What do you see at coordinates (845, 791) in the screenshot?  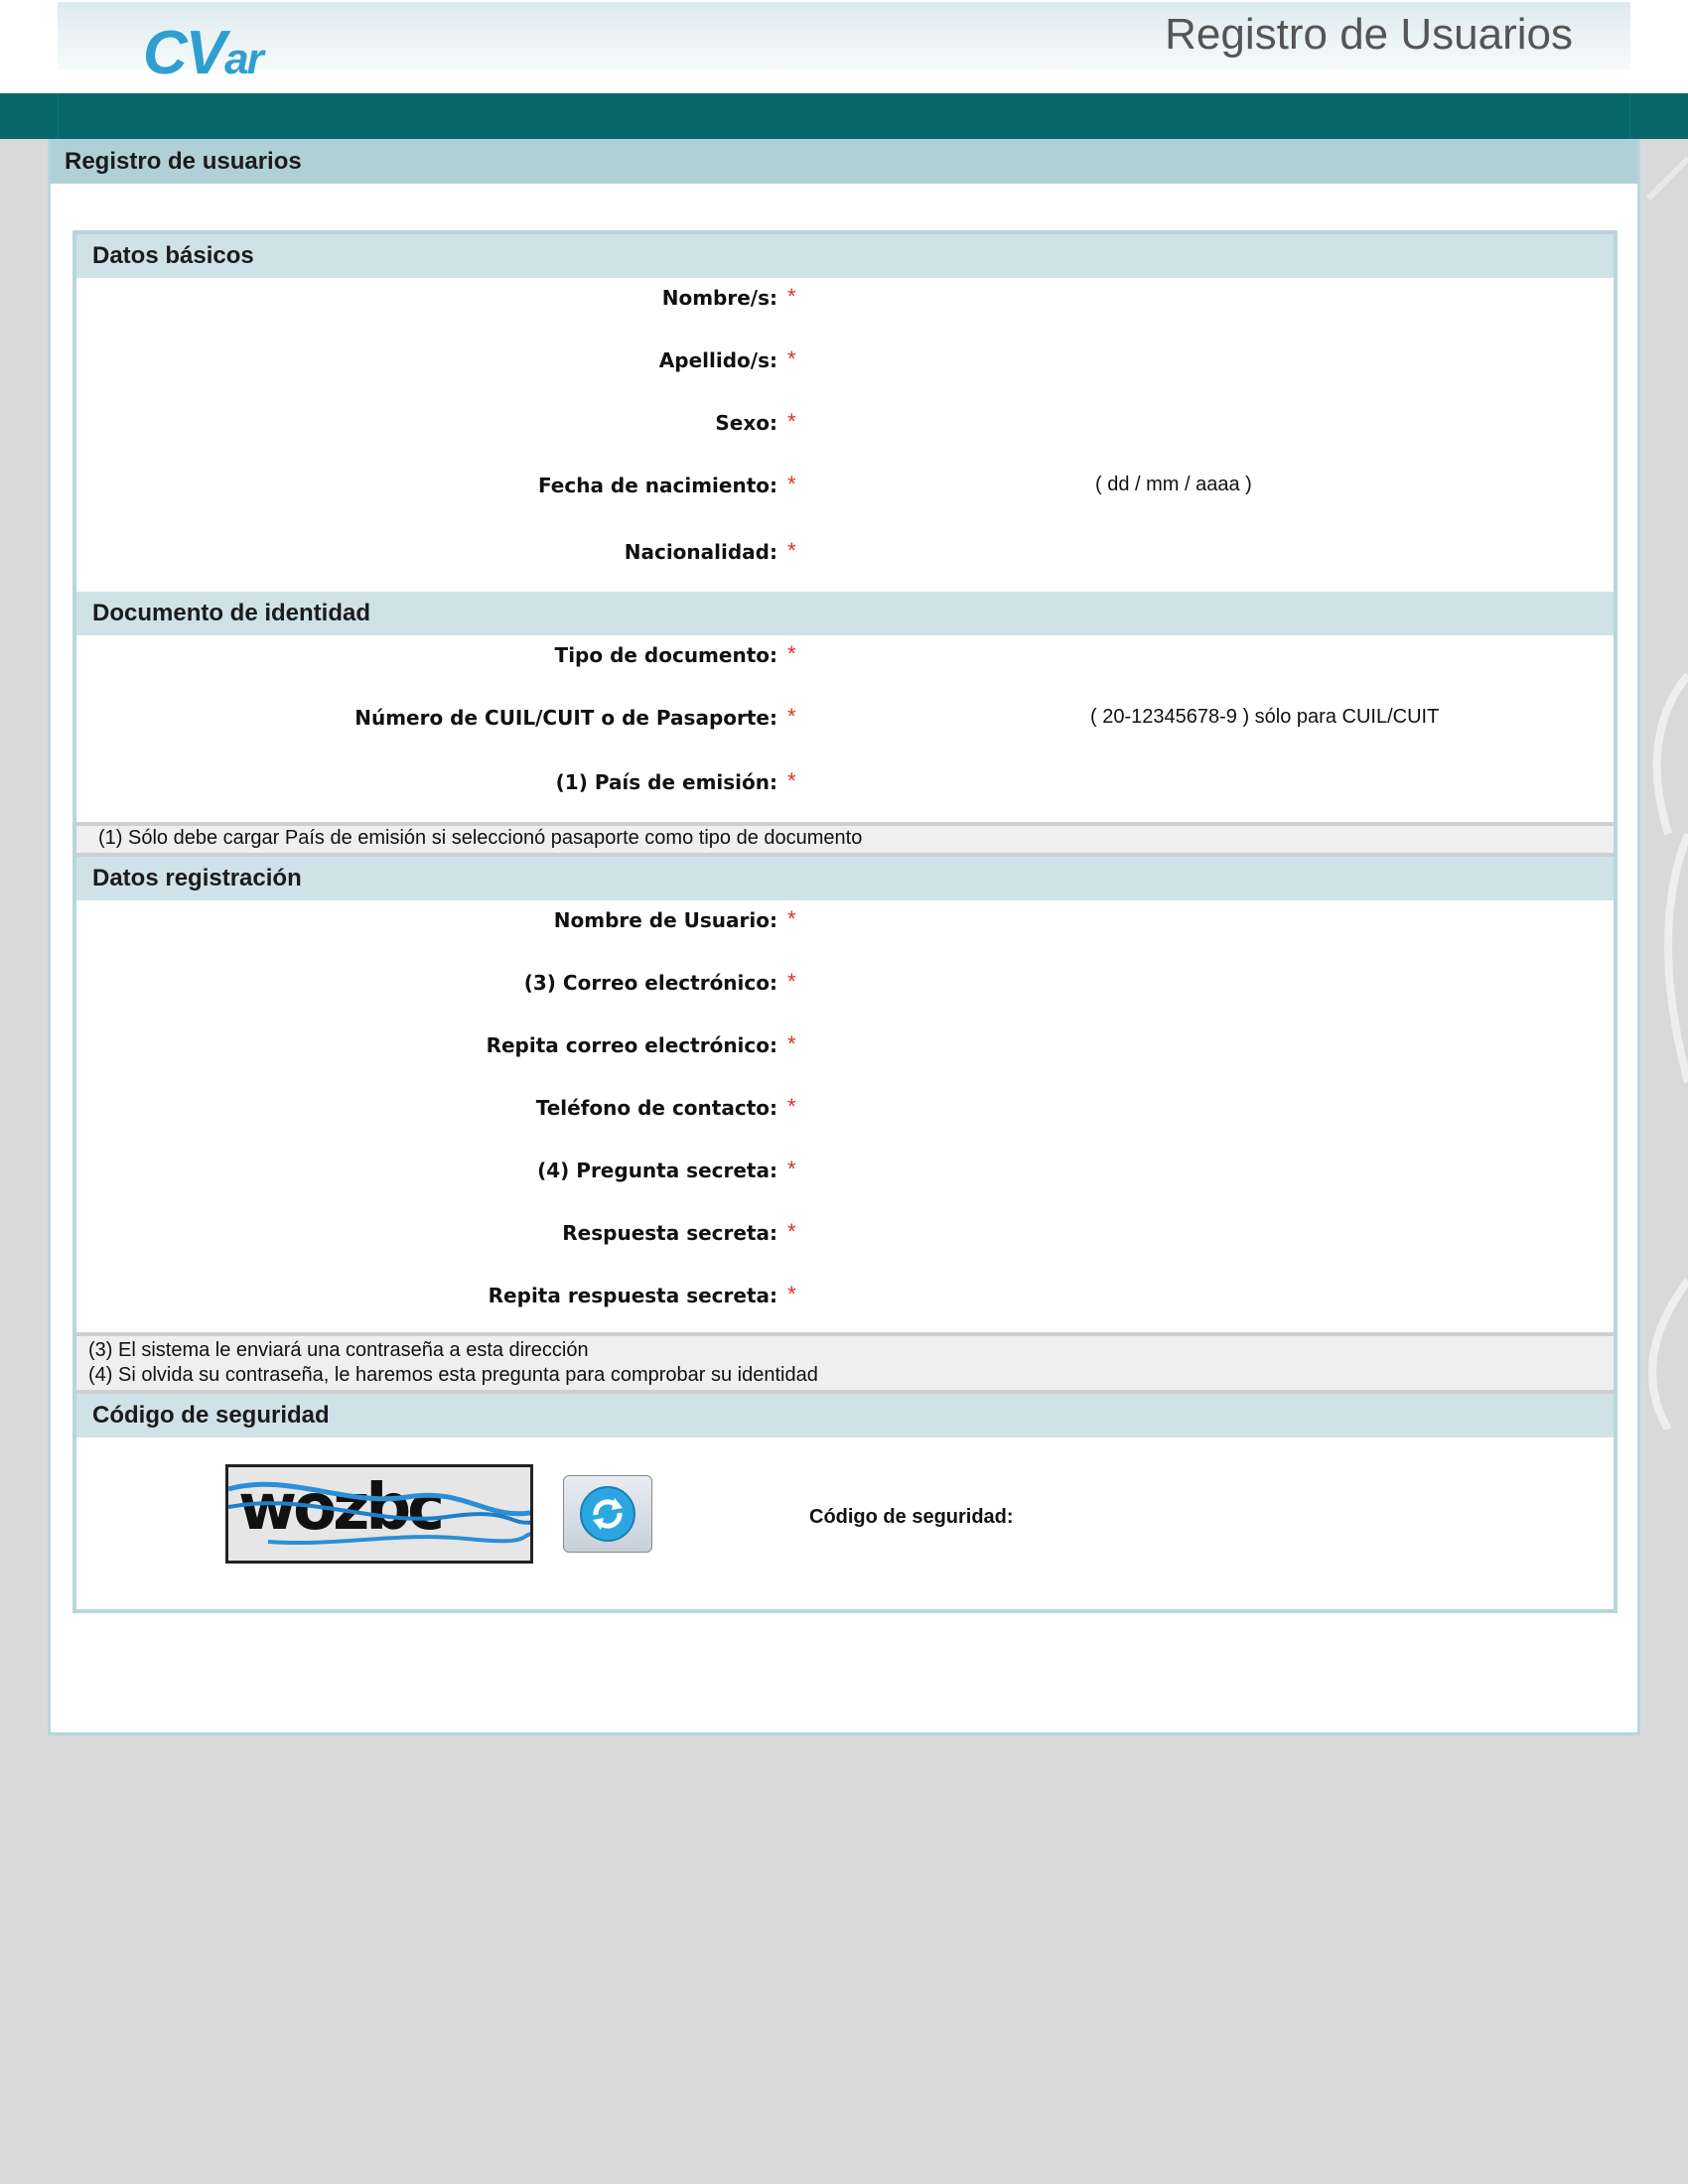 I see `field-pais-emision: (1) País de emisión: *` at bounding box center [845, 791].